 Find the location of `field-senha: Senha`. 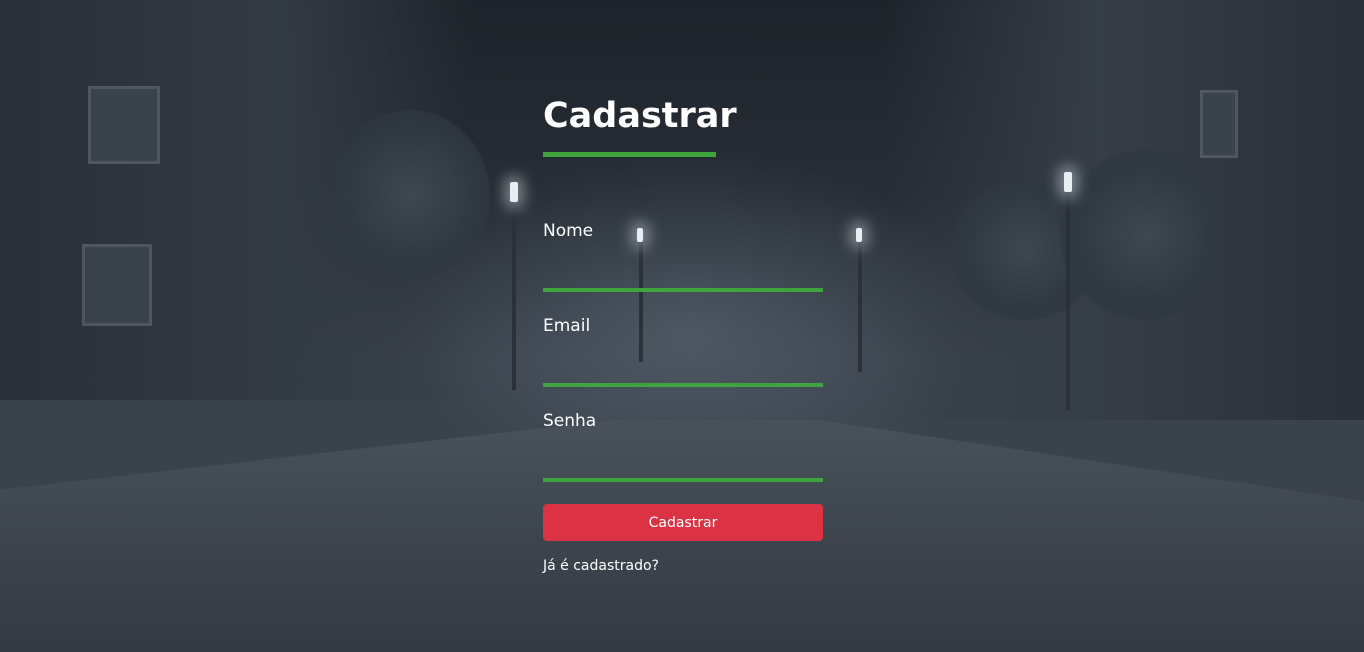

field-senha: Senha is located at coordinates (683, 446).